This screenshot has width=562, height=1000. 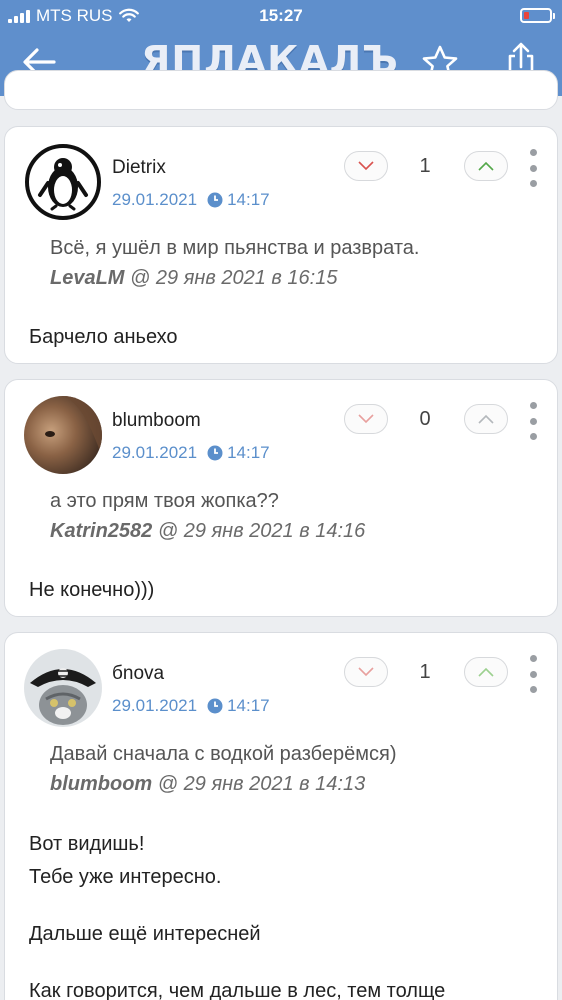 I want to click on comment-body: Барчело аньехо, so click(x=103, y=337).